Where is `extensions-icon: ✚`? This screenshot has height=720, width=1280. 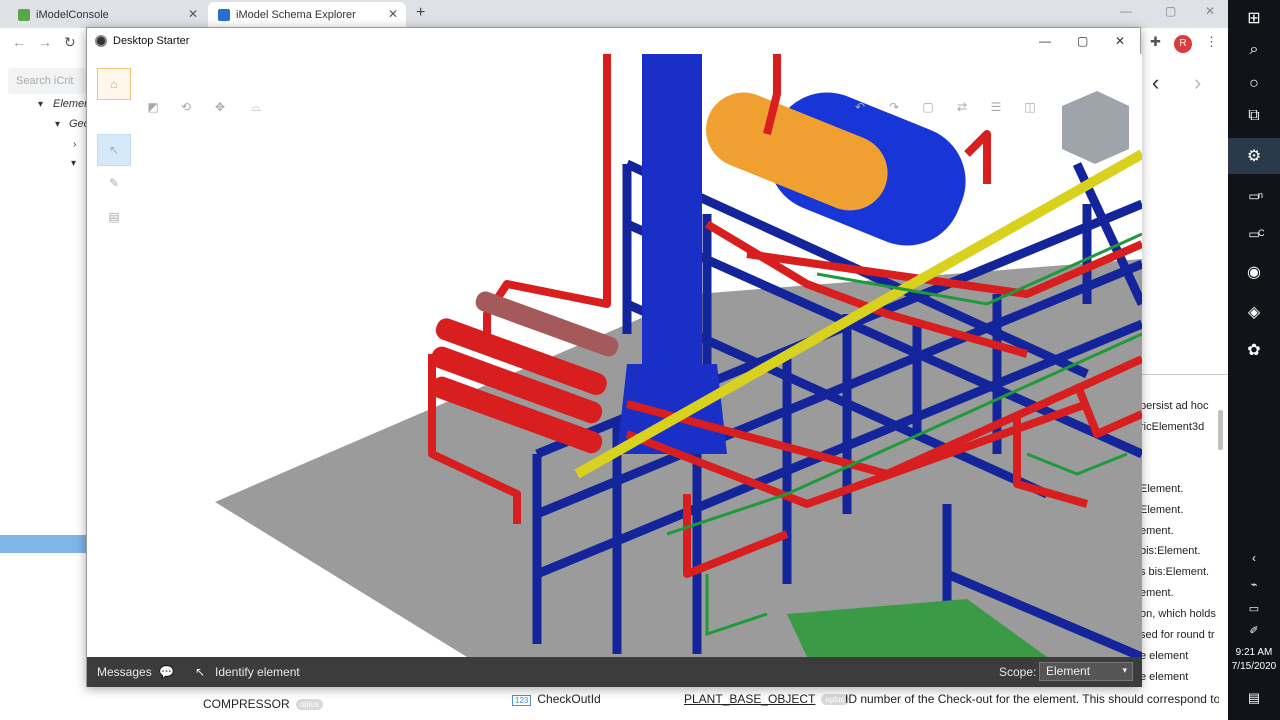
extensions-icon: ✚ is located at coordinates (1155, 42).